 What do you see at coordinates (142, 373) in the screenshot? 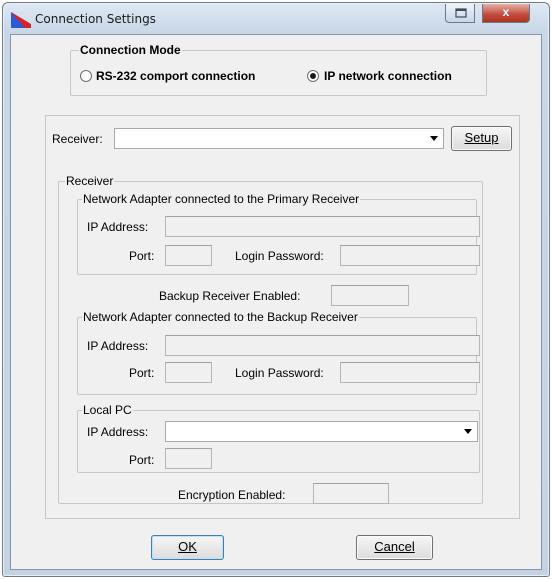
I see `backup-port-label: Port:` at bounding box center [142, 373].